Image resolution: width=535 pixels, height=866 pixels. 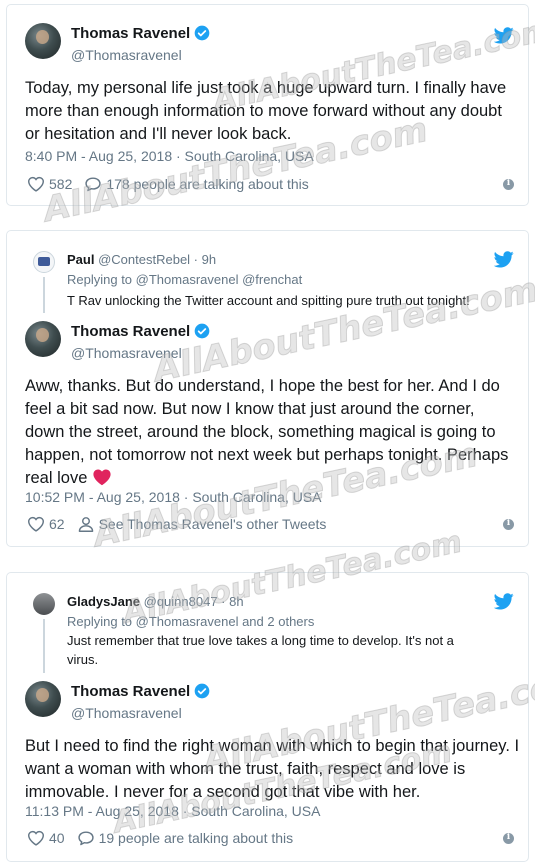 I want to click on tweet-actions: 62 See Thomas Ravenel's other Tweets, so click(x=176, y=524).